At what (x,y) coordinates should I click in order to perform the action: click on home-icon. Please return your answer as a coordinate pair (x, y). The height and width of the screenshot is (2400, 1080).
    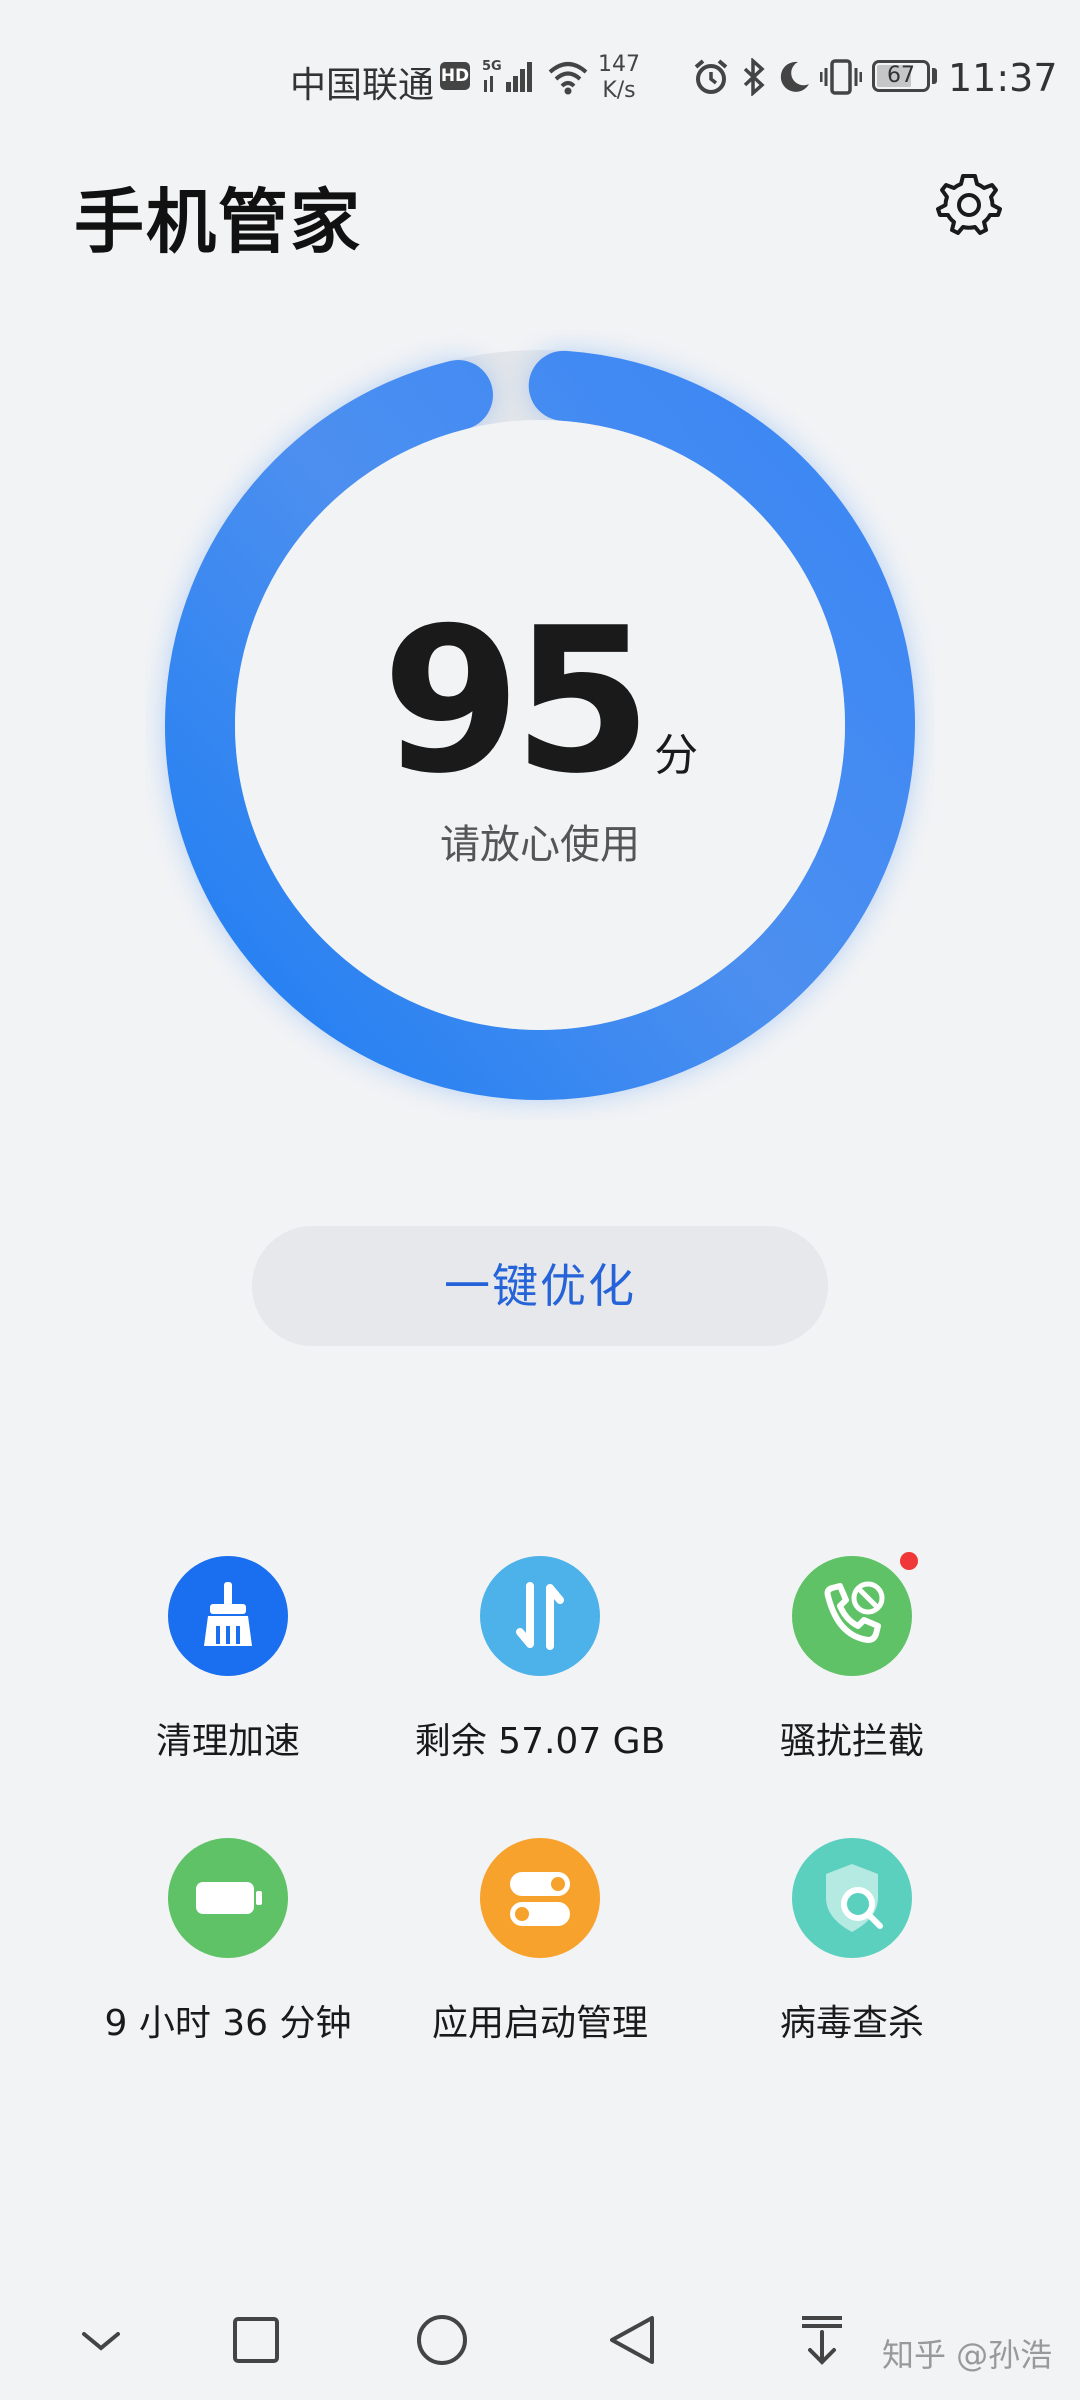
    Looking at the image, I should click on (442, 2340).